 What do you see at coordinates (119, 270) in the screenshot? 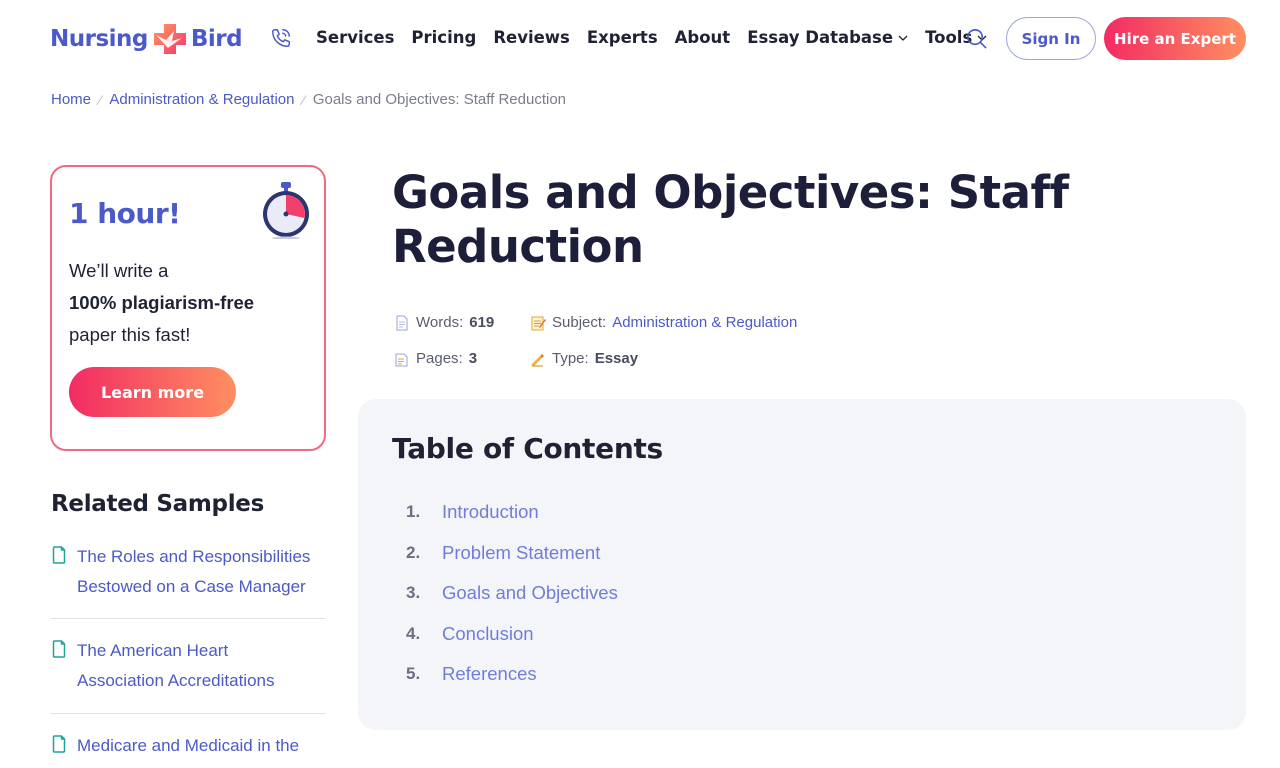
I see `promo-line-1: We’ll write a` at bounding box center [119, 270].